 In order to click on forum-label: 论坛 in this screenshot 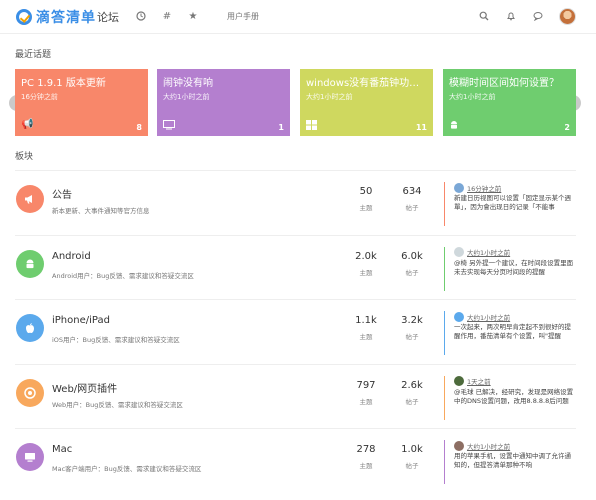, I will do `click(108, 17)`.